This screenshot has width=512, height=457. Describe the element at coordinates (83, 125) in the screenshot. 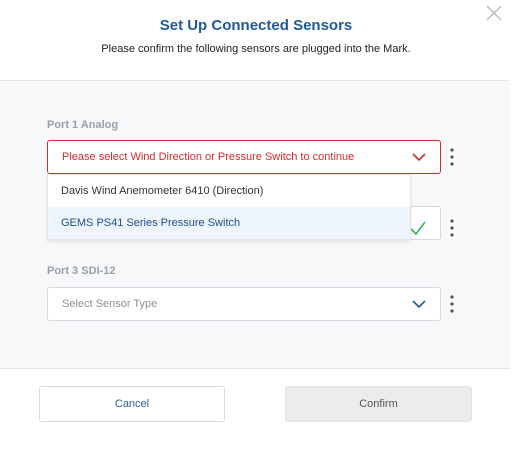

I see `port-1-label: Port 1 Analog` at that location.